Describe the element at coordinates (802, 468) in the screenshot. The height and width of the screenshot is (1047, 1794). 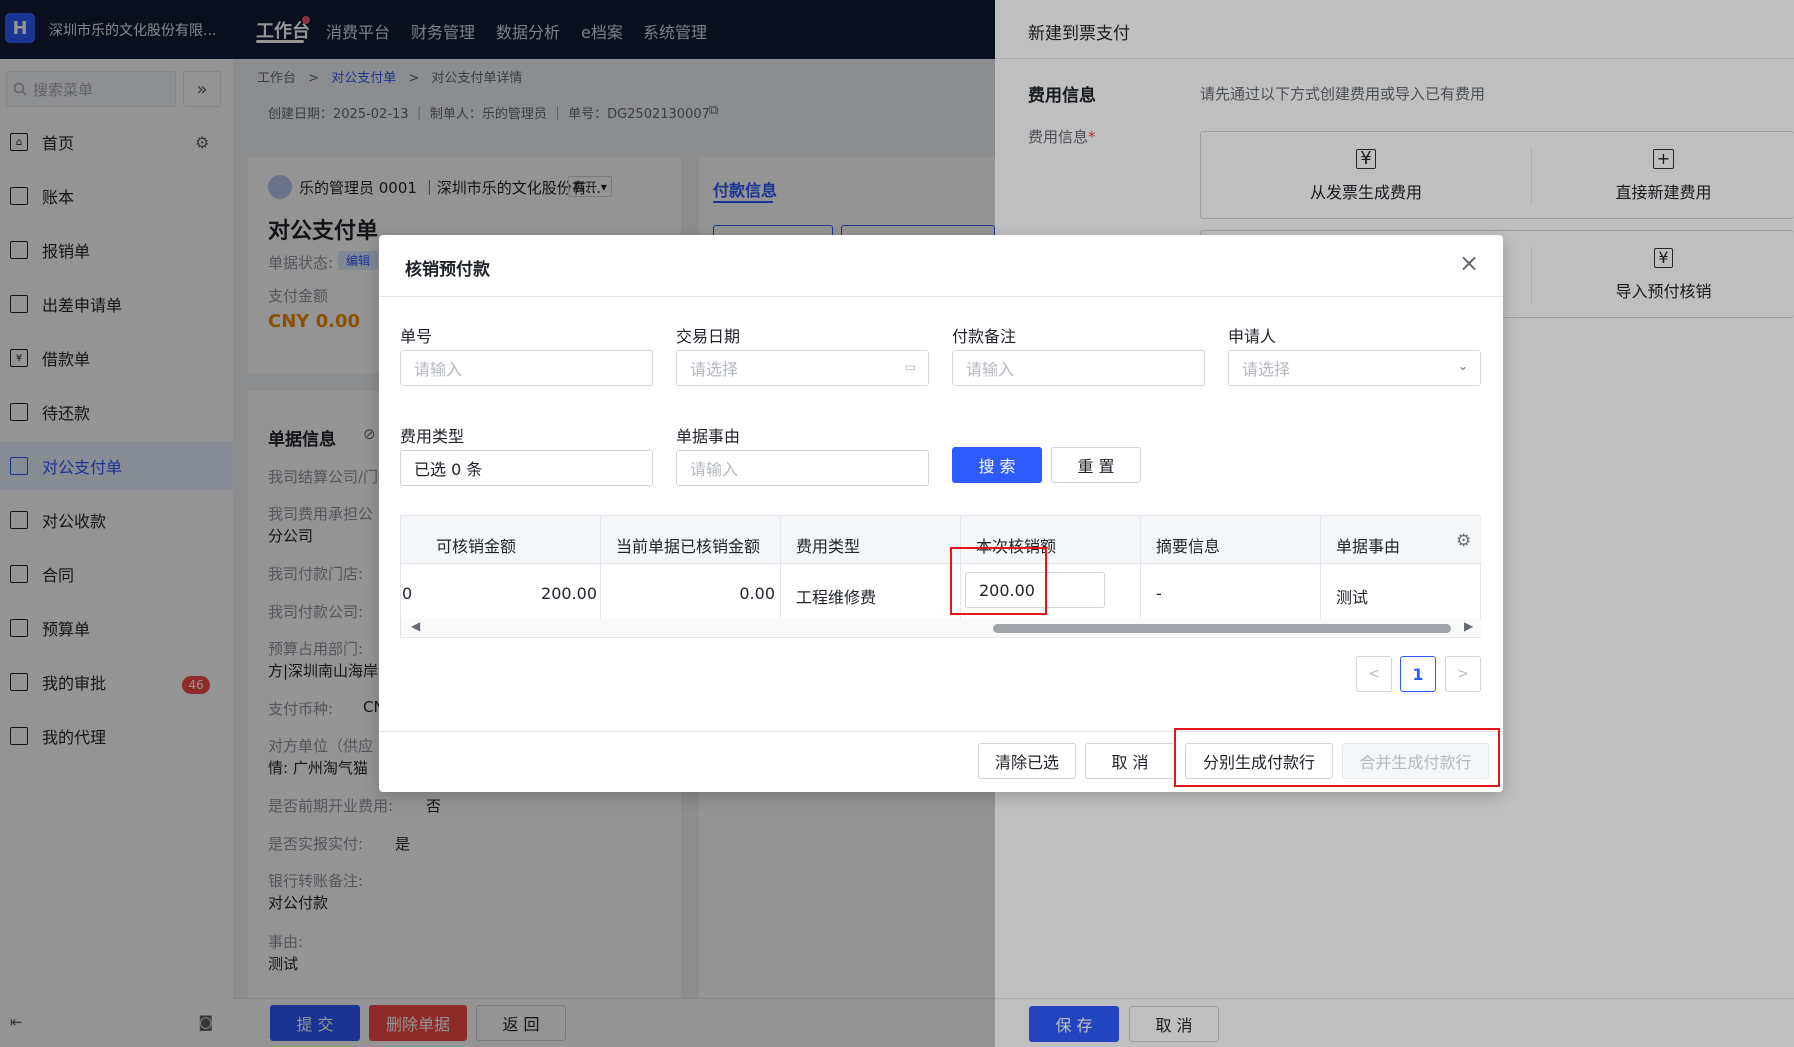
I see `reason-input: 请输入` at that location.